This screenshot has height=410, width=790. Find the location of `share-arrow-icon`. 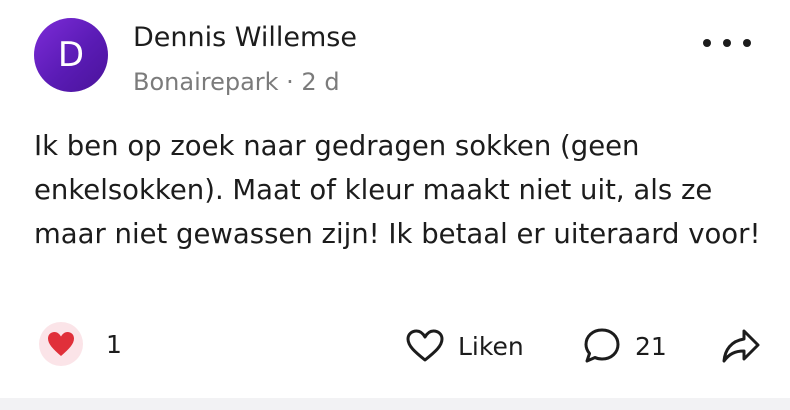

share-arrow-icon is located at coordinates (741, 346).